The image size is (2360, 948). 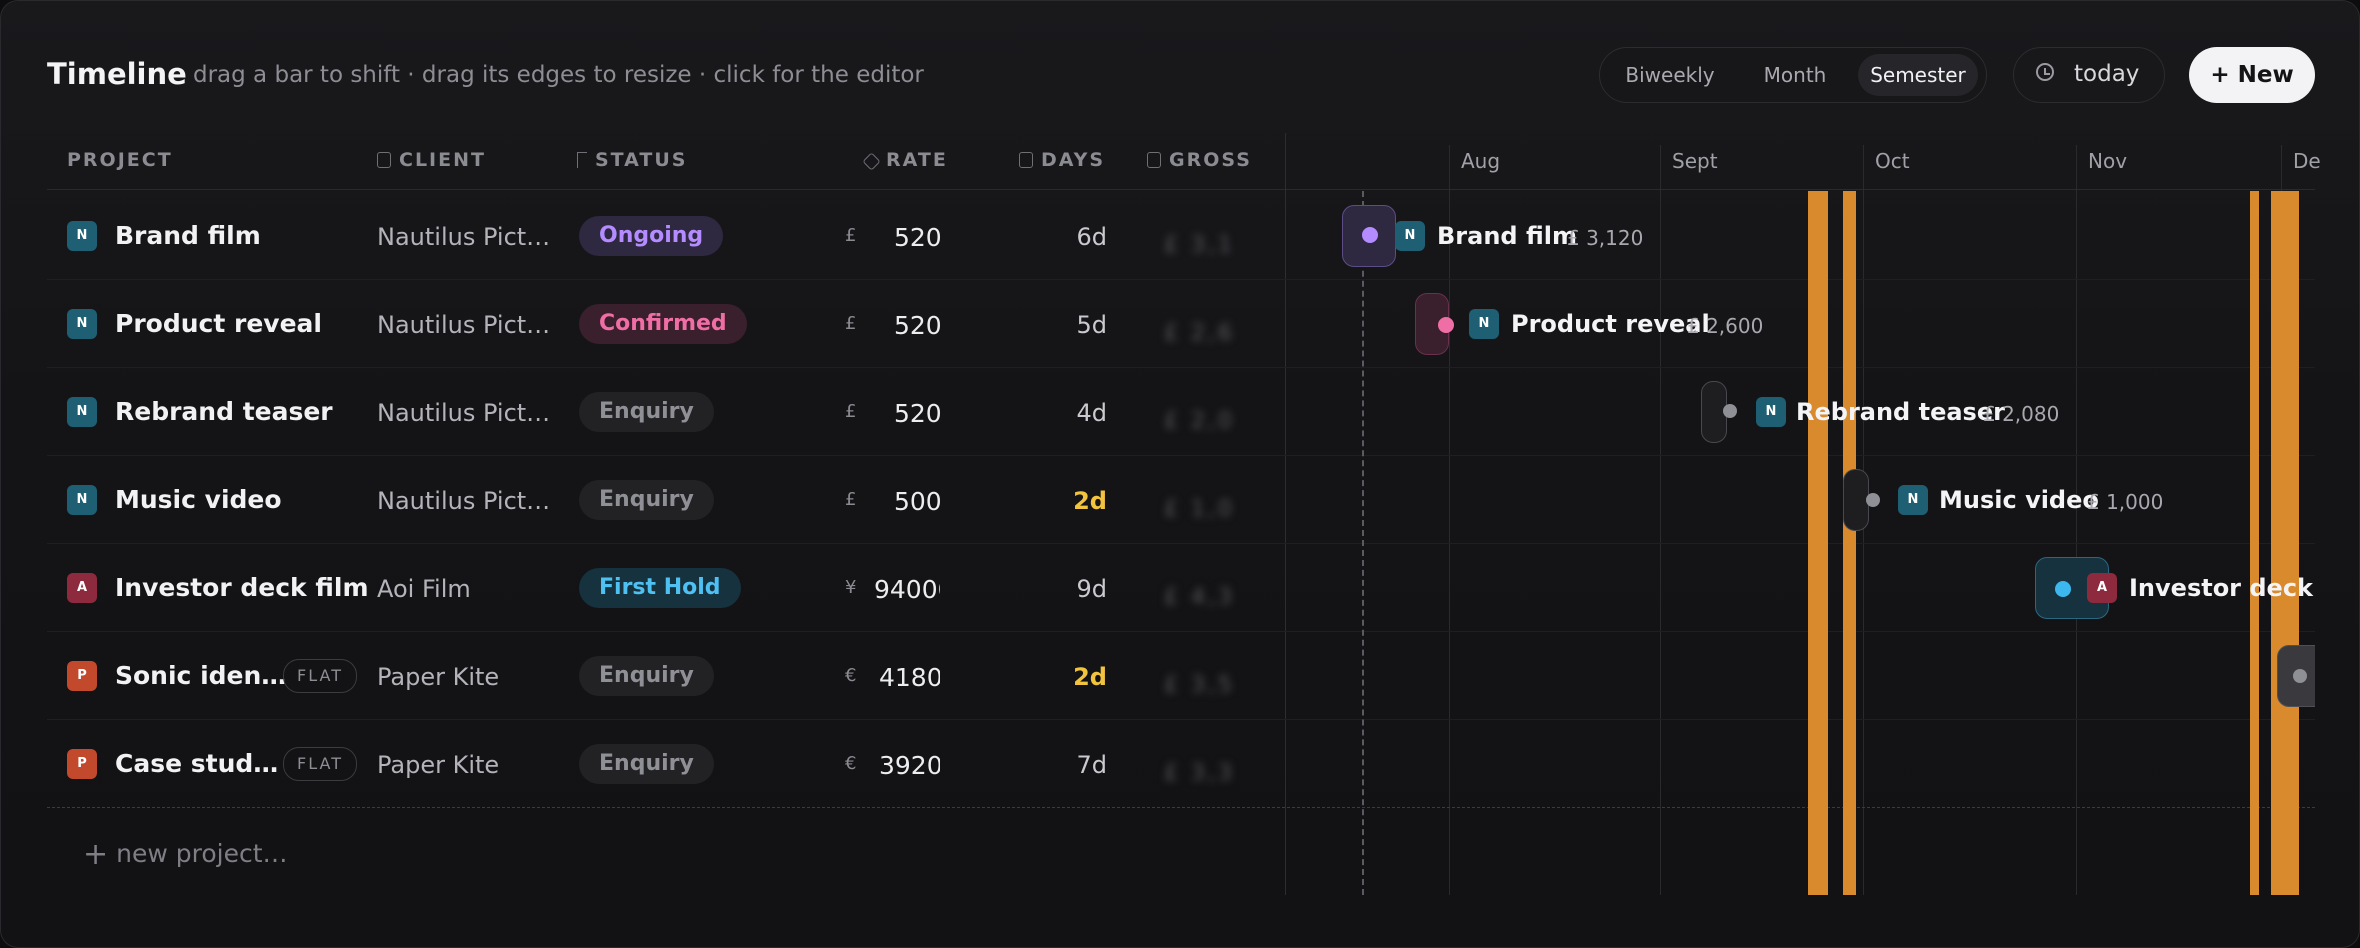 I want to click on client-name: Paper Kite, so click(x=438, y=677).